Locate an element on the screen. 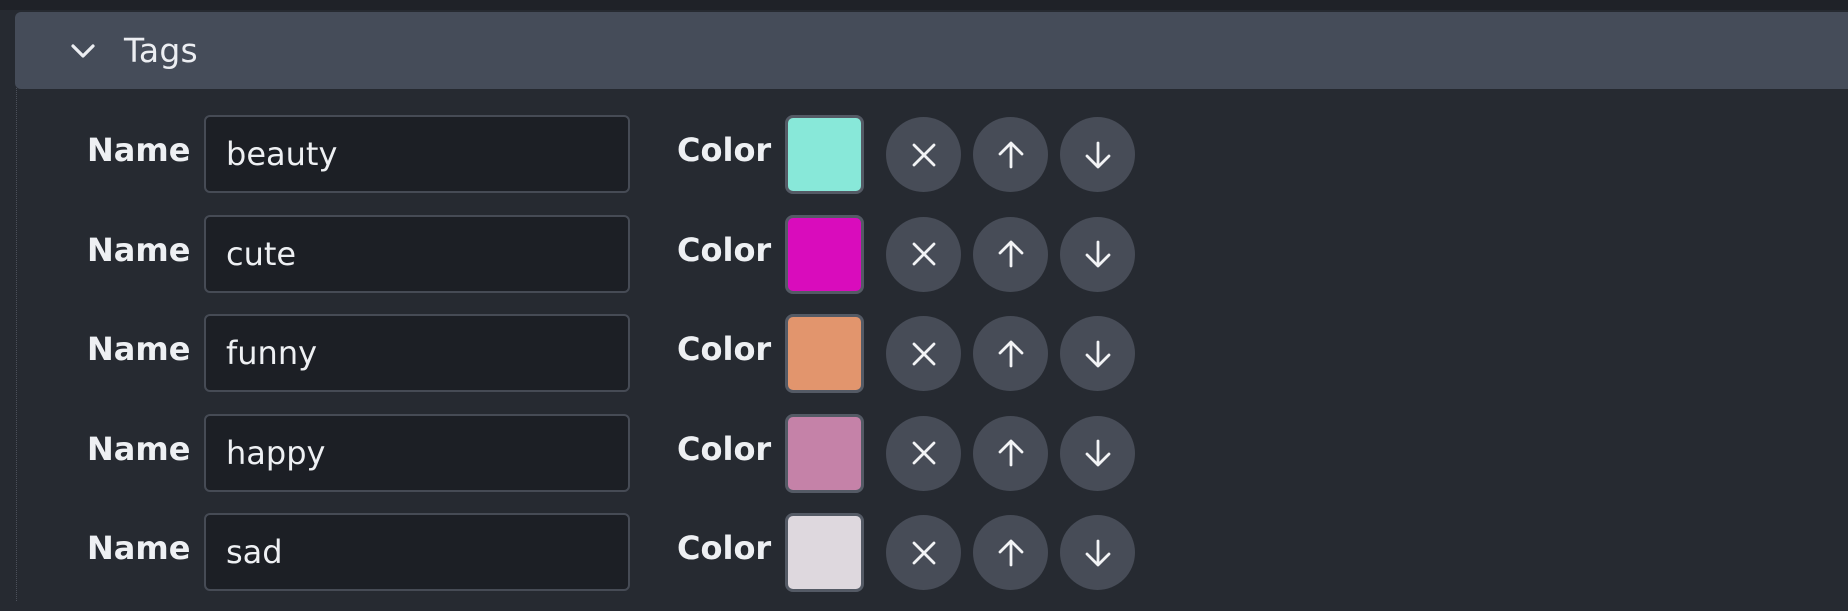 The image size is (1848, 611). section-header: Tags is located at coordinates (931, 50).